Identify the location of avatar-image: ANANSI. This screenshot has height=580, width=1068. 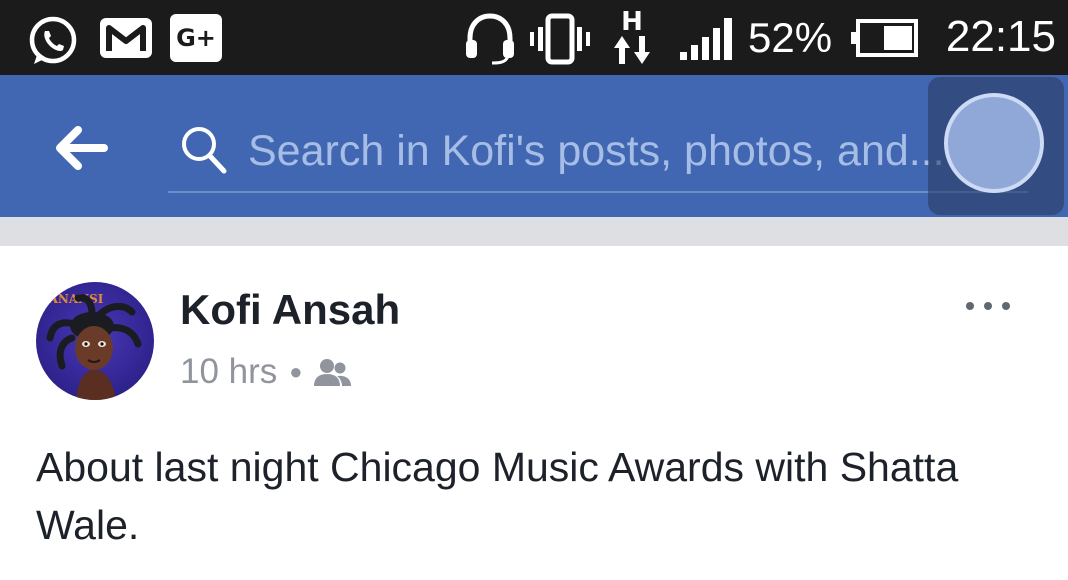
(95, 341).